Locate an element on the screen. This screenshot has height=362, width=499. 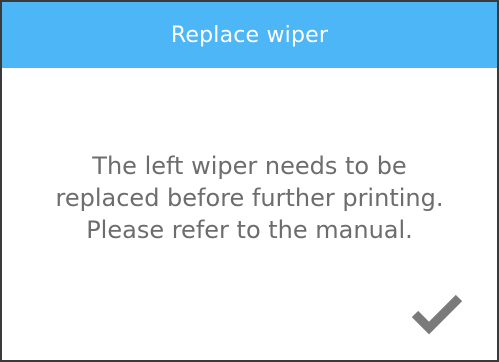
dialog-title: Replace wiper is located at coordinates (249, 35).